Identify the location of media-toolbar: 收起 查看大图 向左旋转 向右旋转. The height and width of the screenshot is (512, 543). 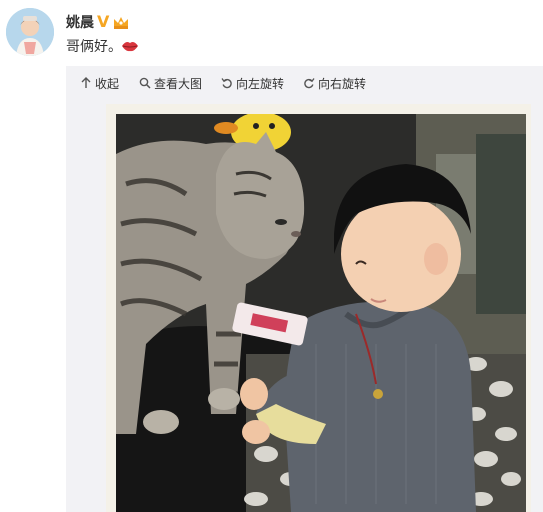
(304, 84).